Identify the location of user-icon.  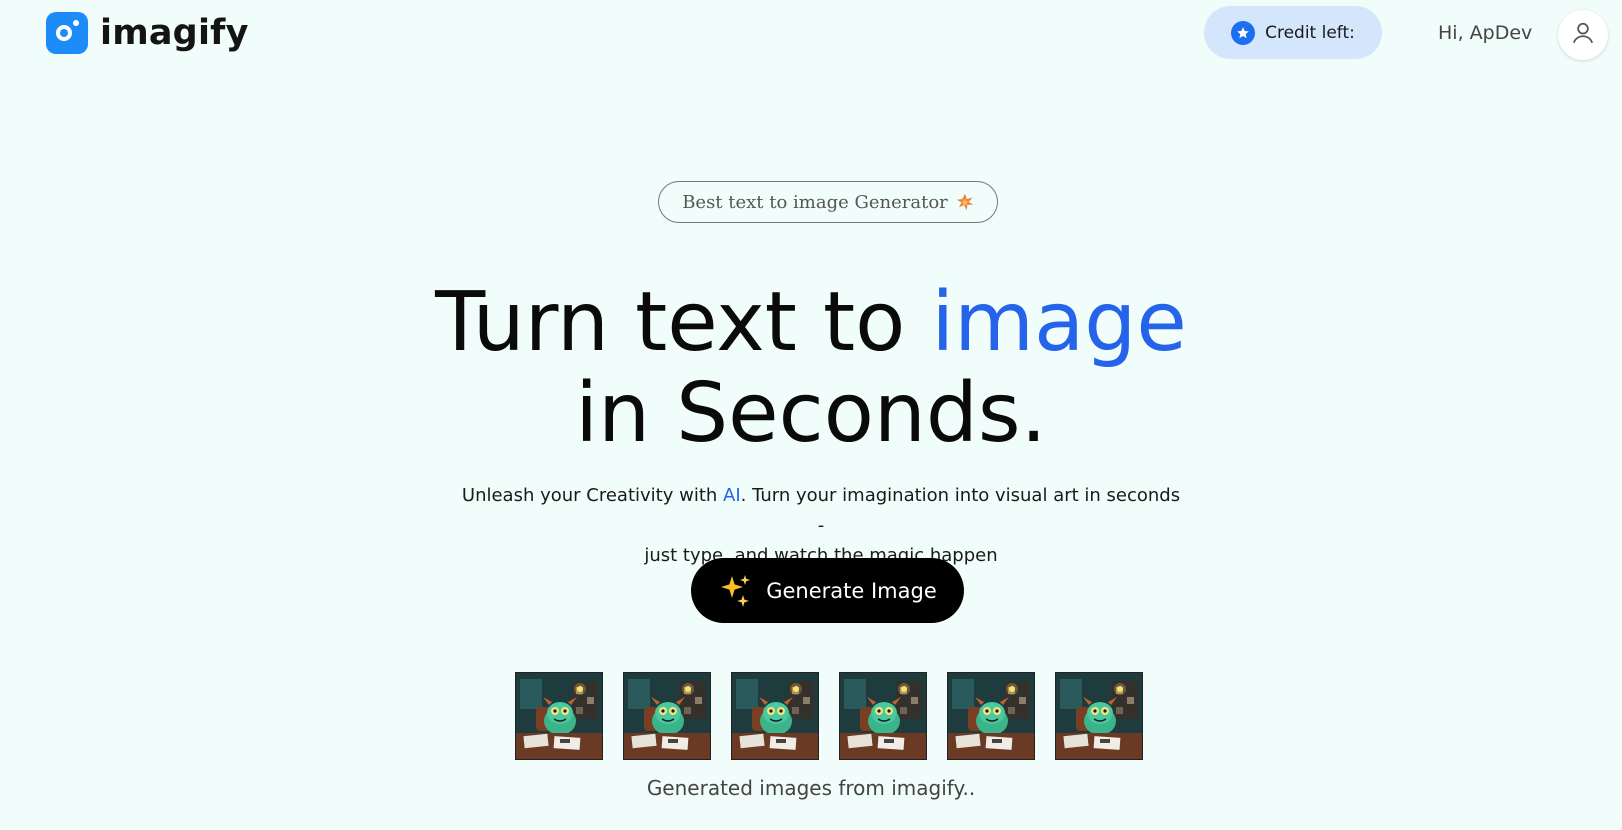
(1583, 35).